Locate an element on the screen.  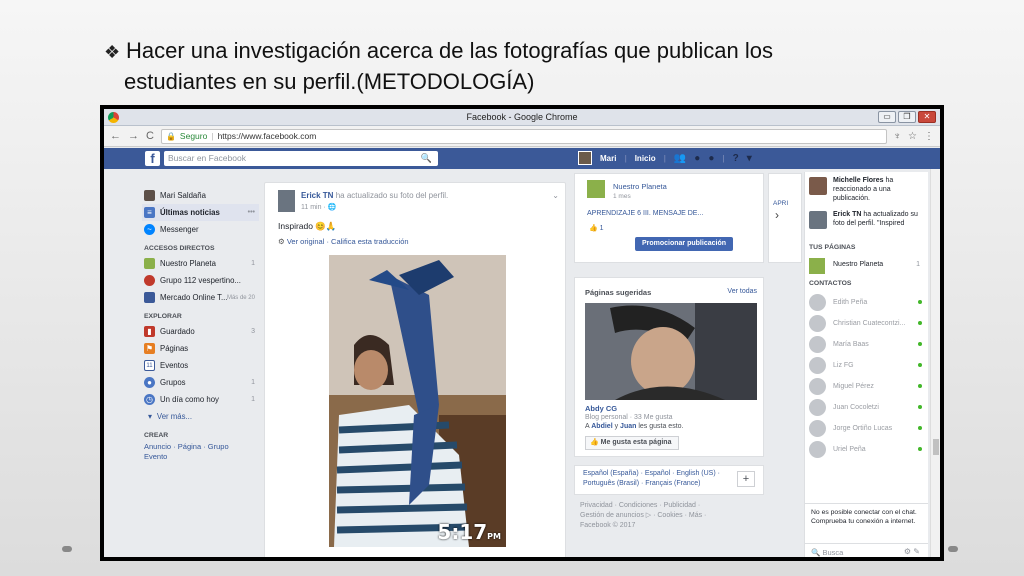
like-count: 👍 1 is located at coordinates (596, 228).